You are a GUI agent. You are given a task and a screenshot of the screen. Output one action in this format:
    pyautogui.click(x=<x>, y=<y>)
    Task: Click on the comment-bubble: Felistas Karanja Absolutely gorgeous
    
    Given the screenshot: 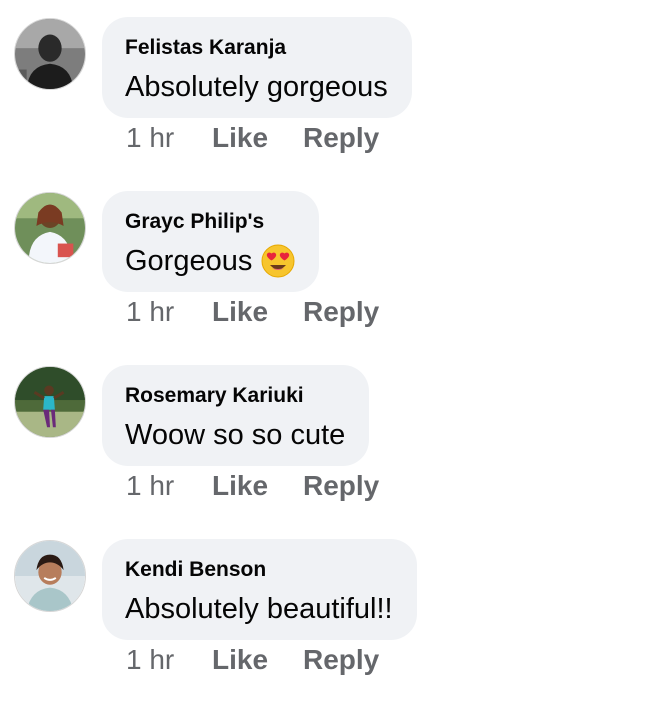 What is the action you would take?
    pyautogui.click(x=257, y=67)
    